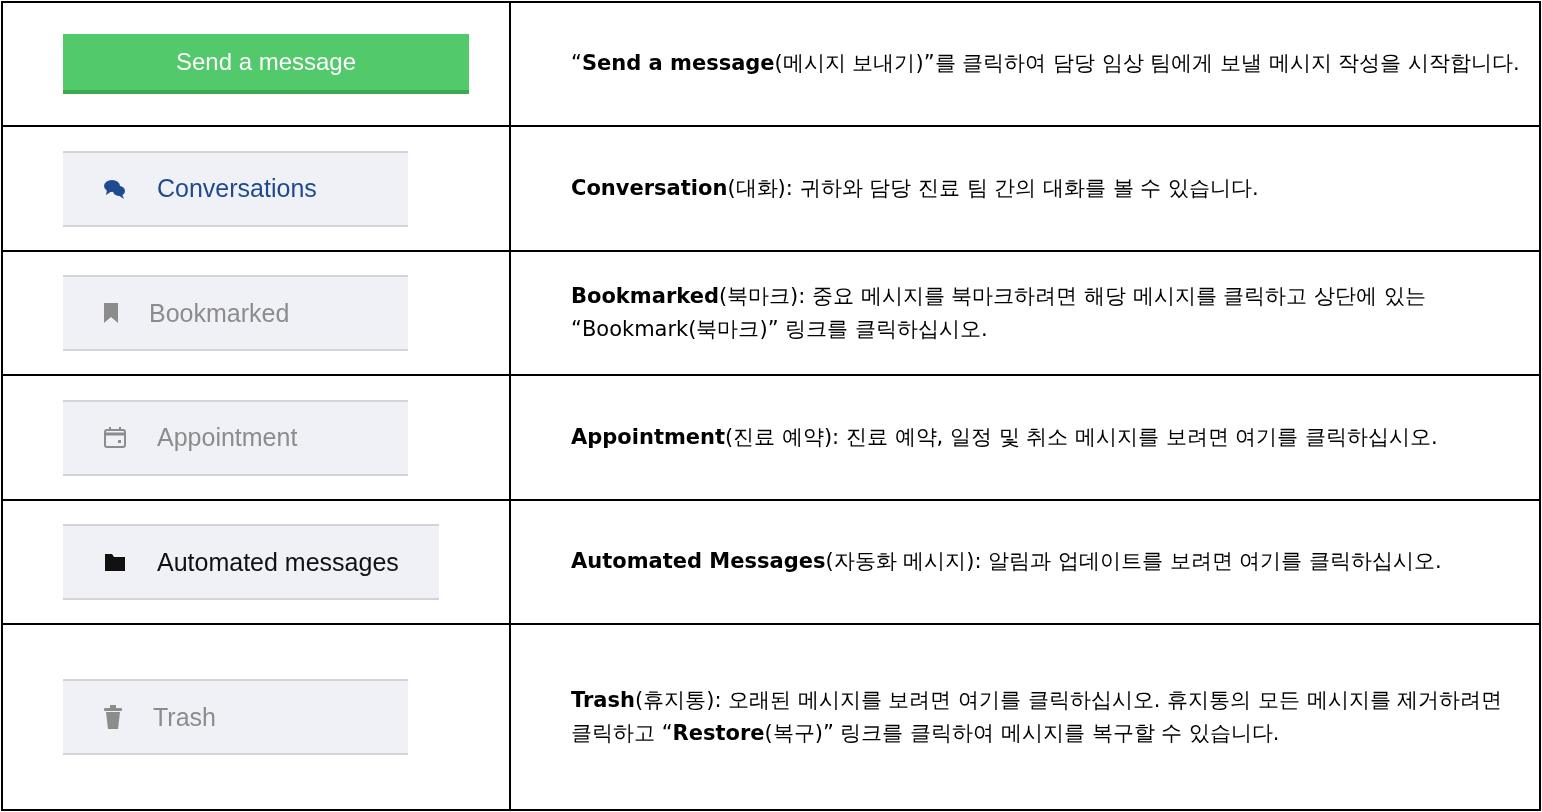 The height and width of the screenshot is (812, 1542). Describe the element at coordinates (266, 64) in the screenshot. I see `send-message-button: Send a message` at that location.